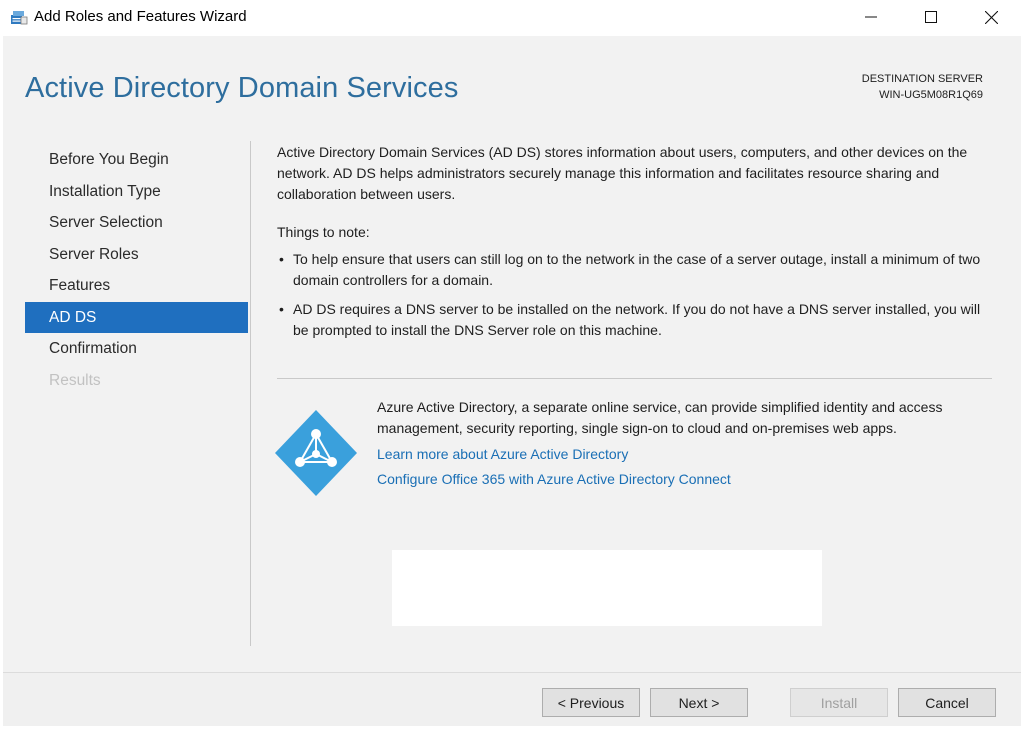 The width and height of the screenshot is (1028, 734). What do you see at coordinates (136, 223) in the screenshot?
I see `nav-item-server-selection: Server Selection` at bounding box center [136, 223].